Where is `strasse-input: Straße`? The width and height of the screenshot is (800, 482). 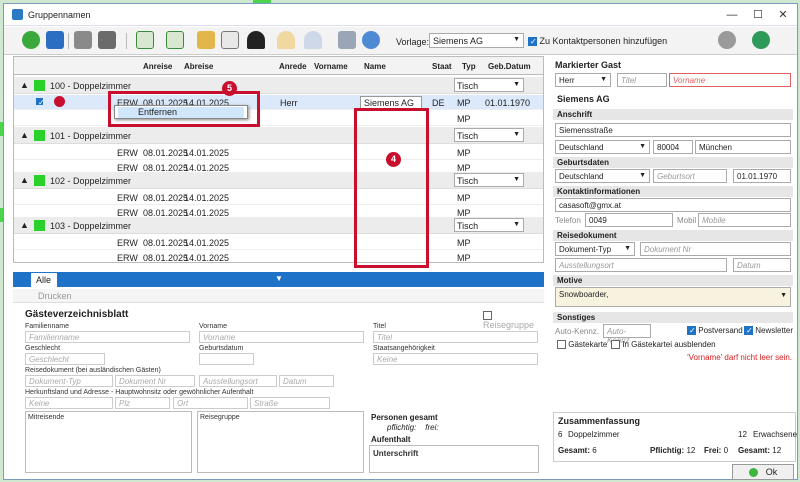
strasse-input: Straße is located at coordinates (290, 403).